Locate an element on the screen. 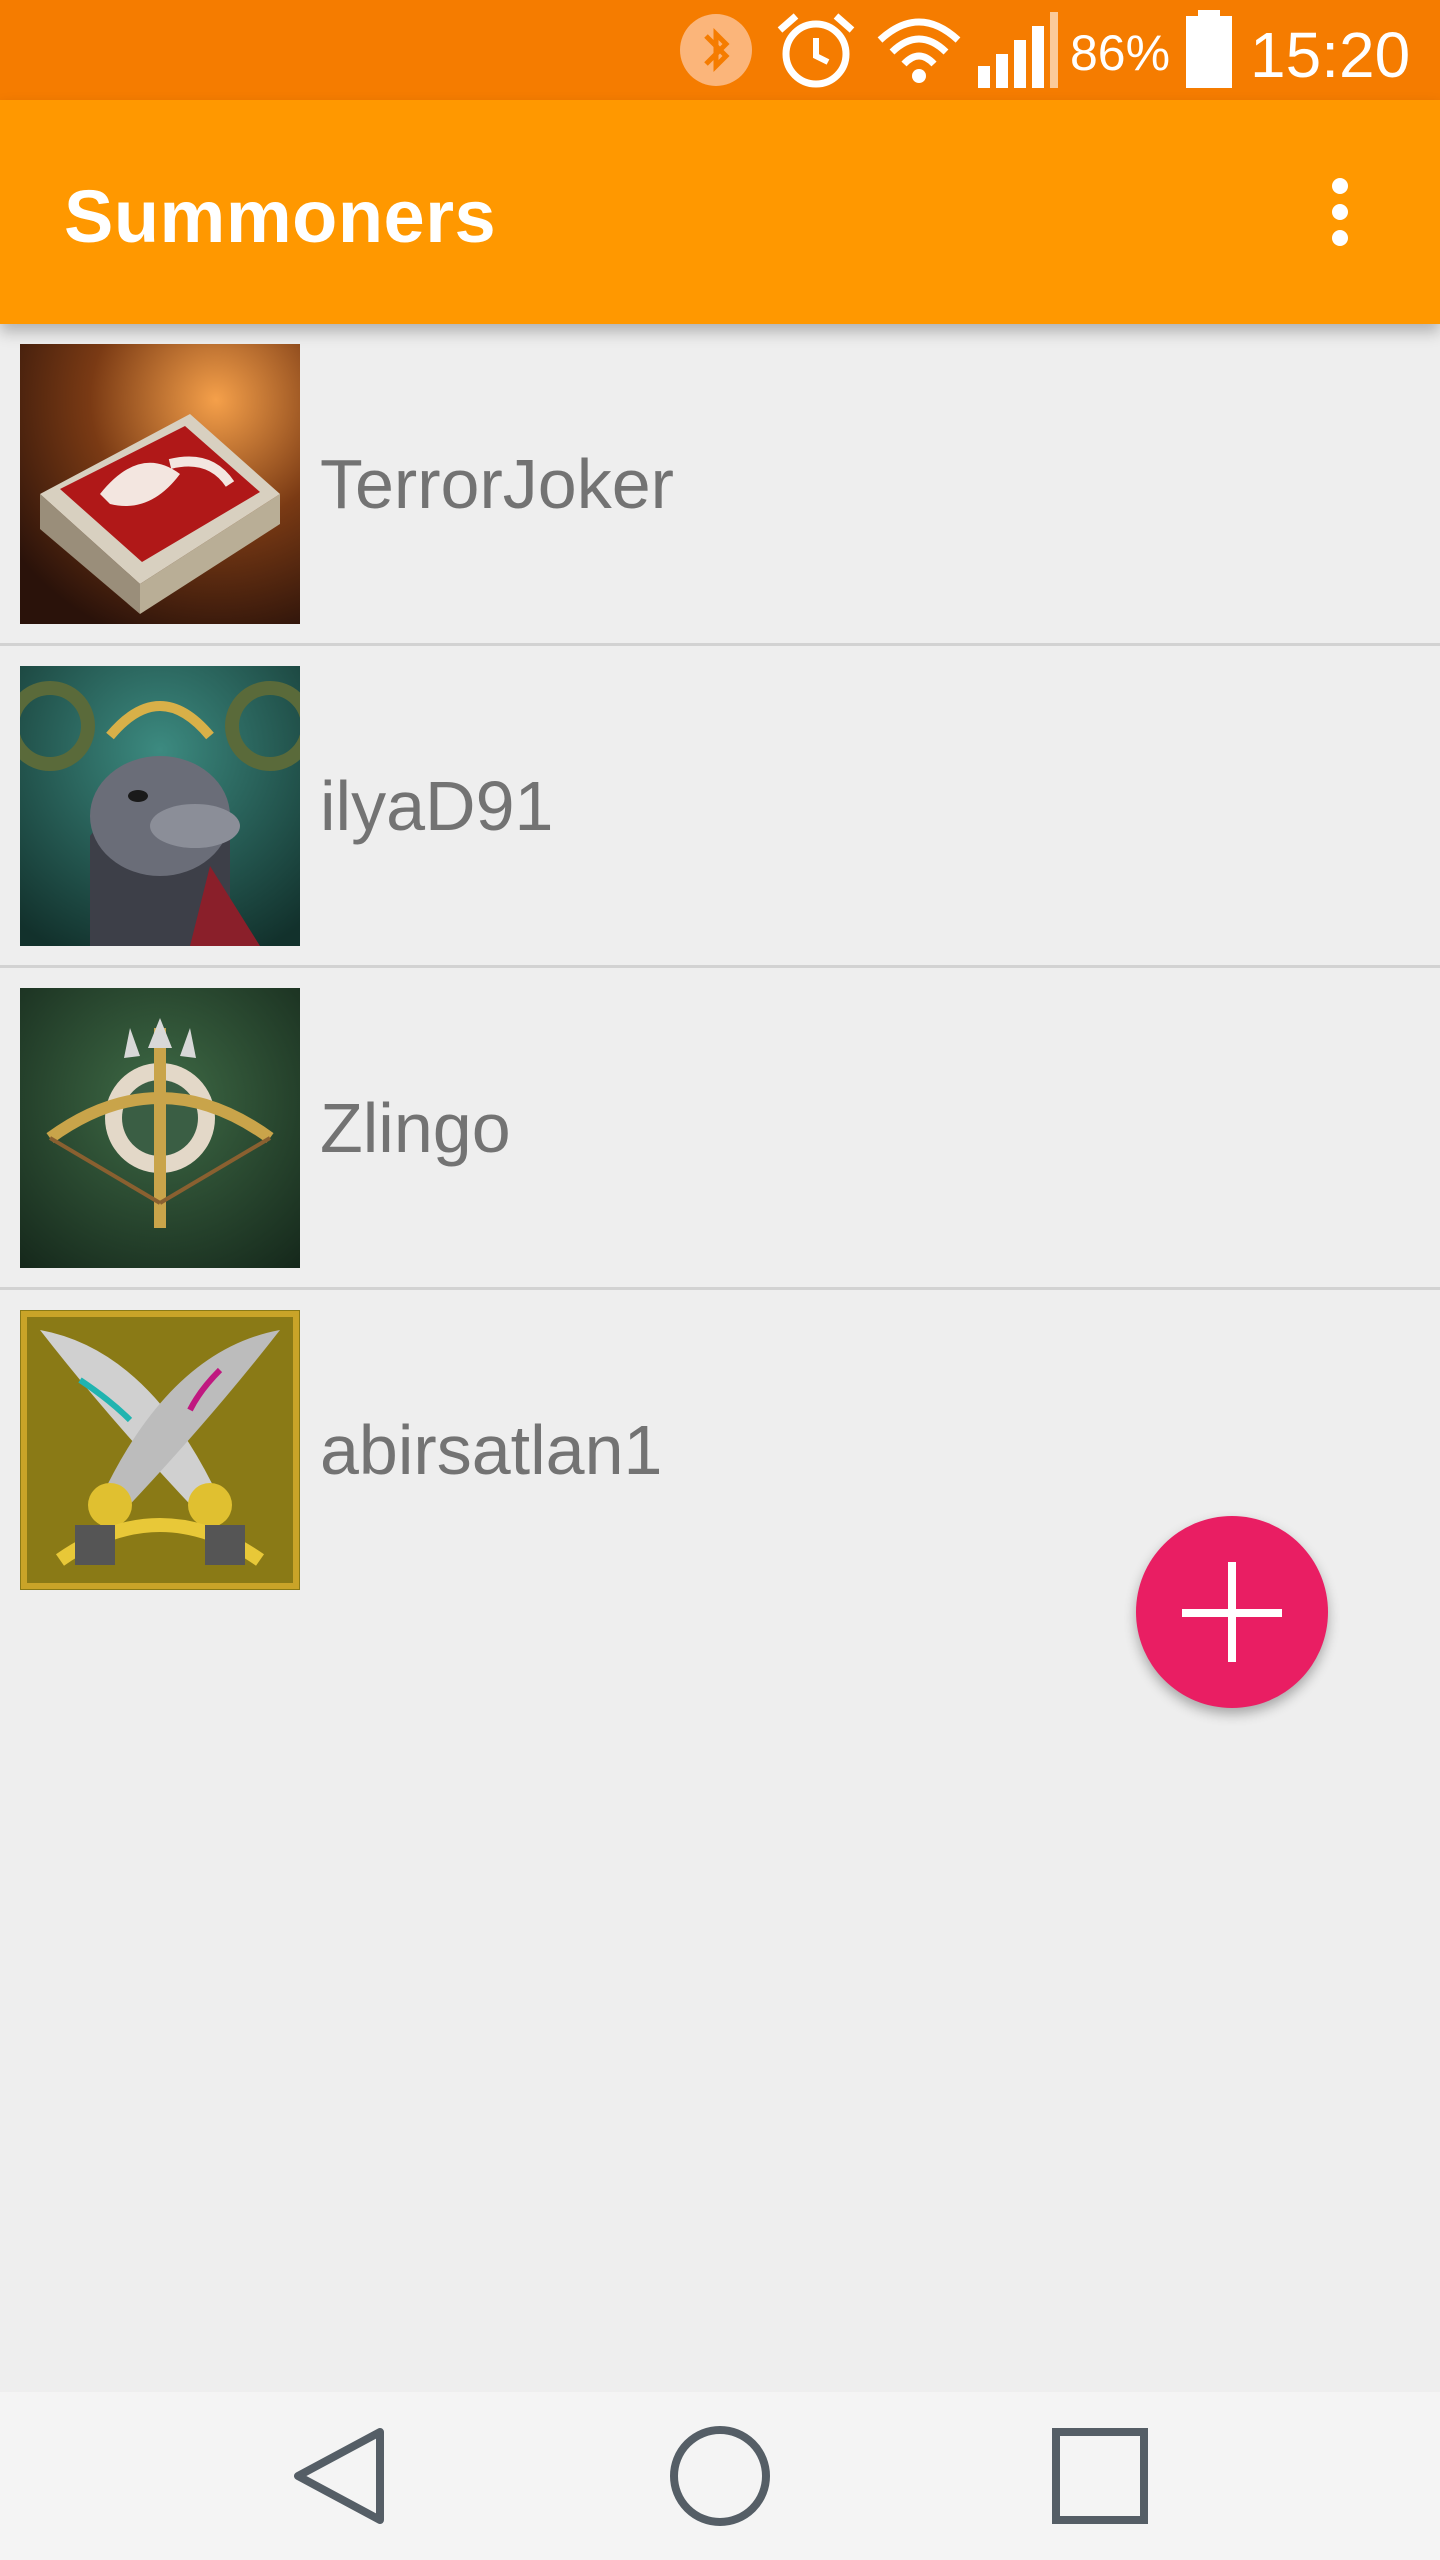 Image resolution: width=1440 pixels, height=2560 pixels. battery-percent: 86% is located at coordinates (1120, 53).